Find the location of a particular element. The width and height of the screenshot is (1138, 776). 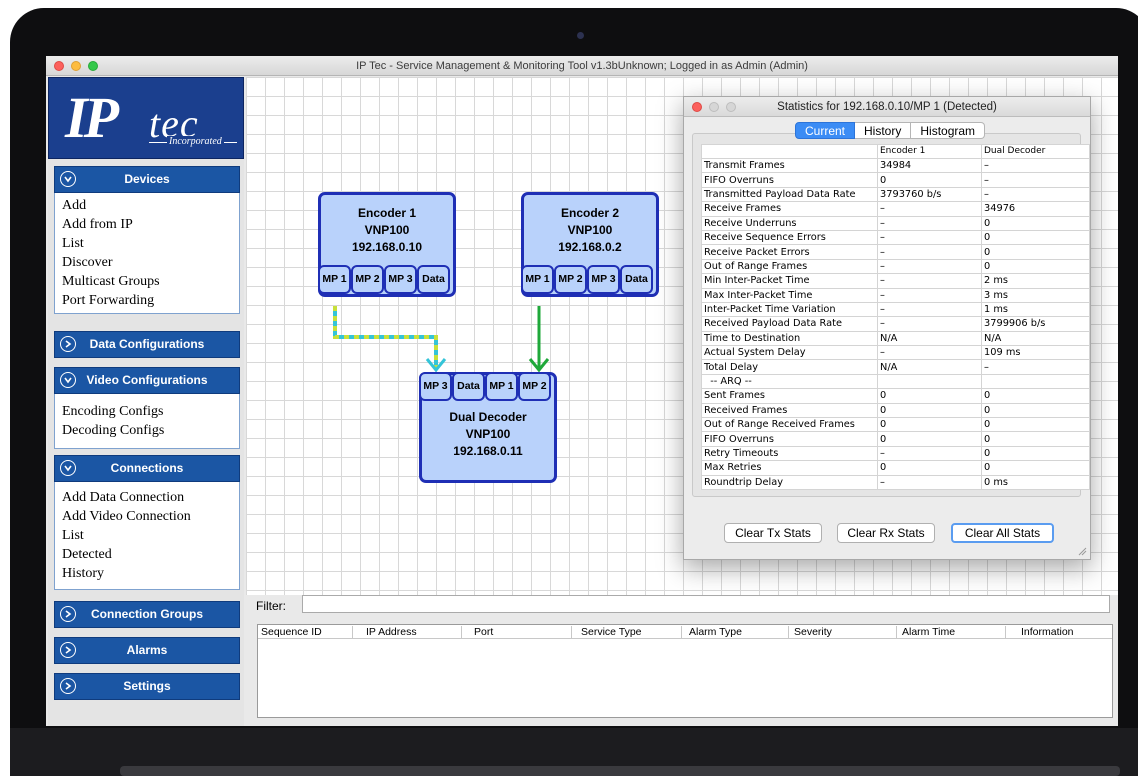

col-sequence-id: Sequence ID is located at coordinates (291, 632).